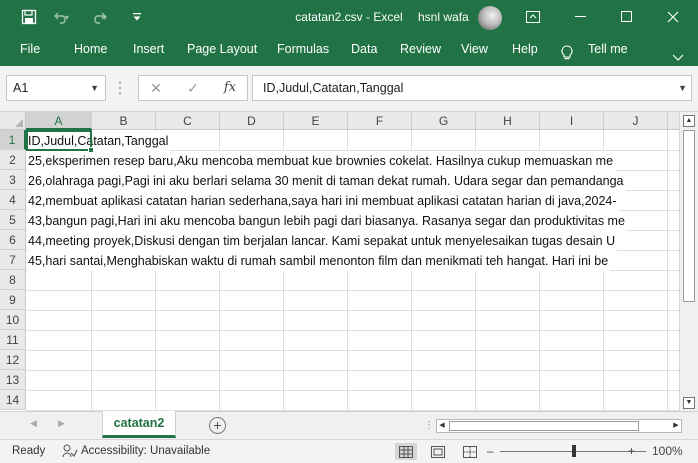 The height and width of the screenshot is (463, 698). I want to click on column-header-c: C, so click(188, 121).